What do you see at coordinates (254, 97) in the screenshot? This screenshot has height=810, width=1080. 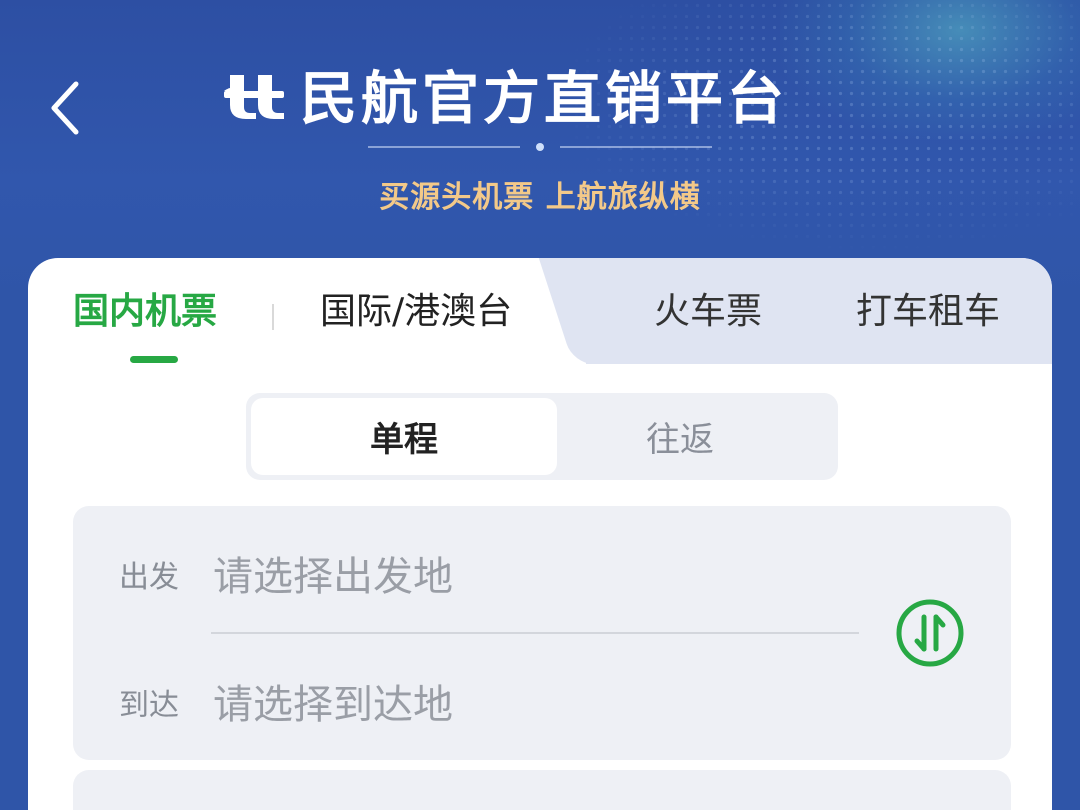 I see `airline-logo-icon` at bounding box center [254, 97].